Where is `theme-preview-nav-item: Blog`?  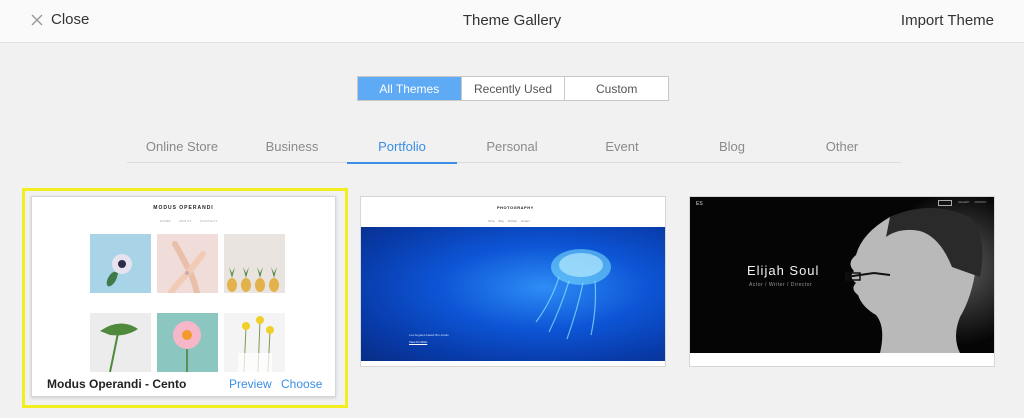
theme-preview-nav-item: Blog is located at coordinates (501, 221).